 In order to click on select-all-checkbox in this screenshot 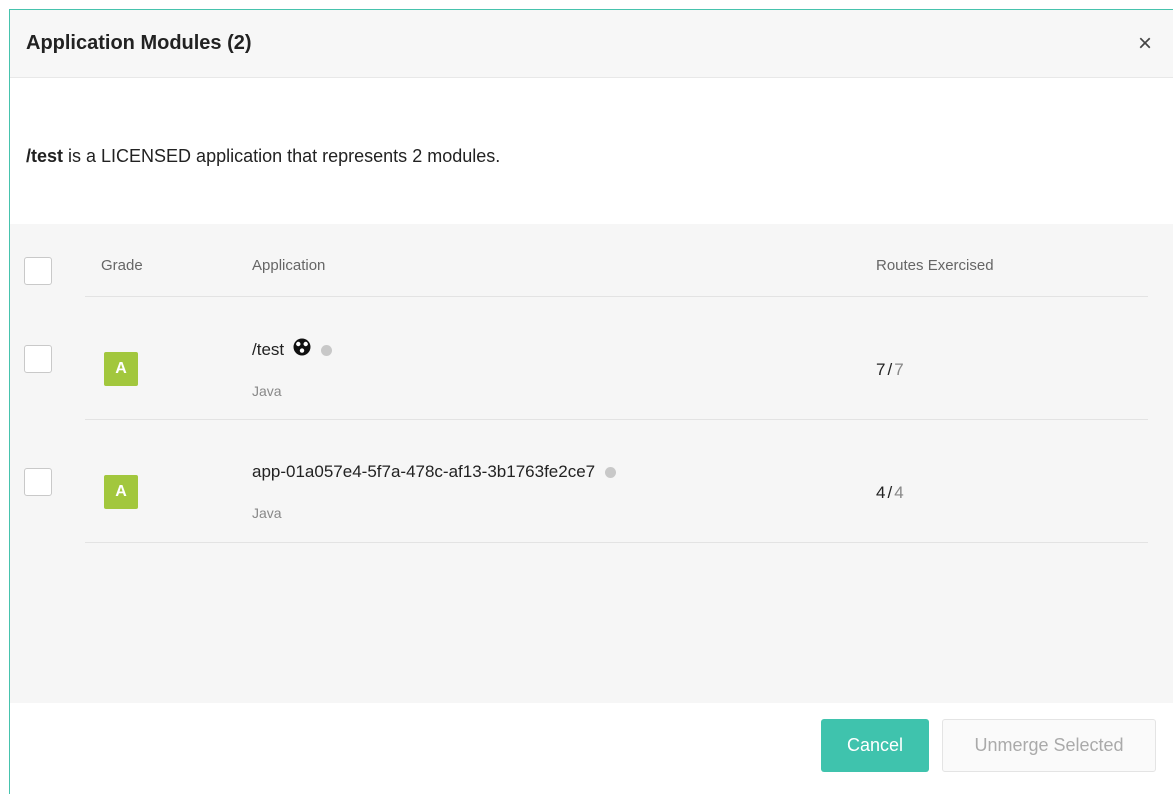, I will do `click(38, 271)`.